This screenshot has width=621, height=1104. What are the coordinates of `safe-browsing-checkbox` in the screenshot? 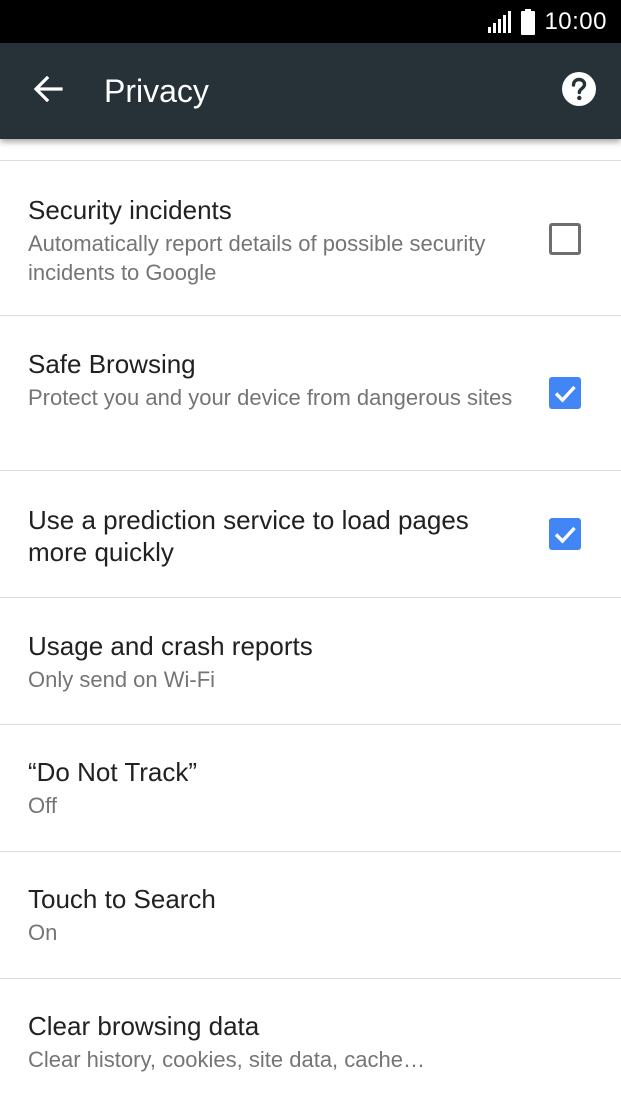 It's located at (565, 393).